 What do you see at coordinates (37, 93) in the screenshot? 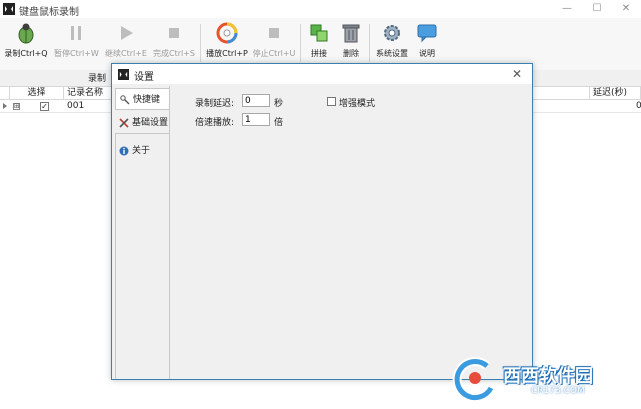
I see `grid-header-select: 选择` at bounding box center [37, 93].